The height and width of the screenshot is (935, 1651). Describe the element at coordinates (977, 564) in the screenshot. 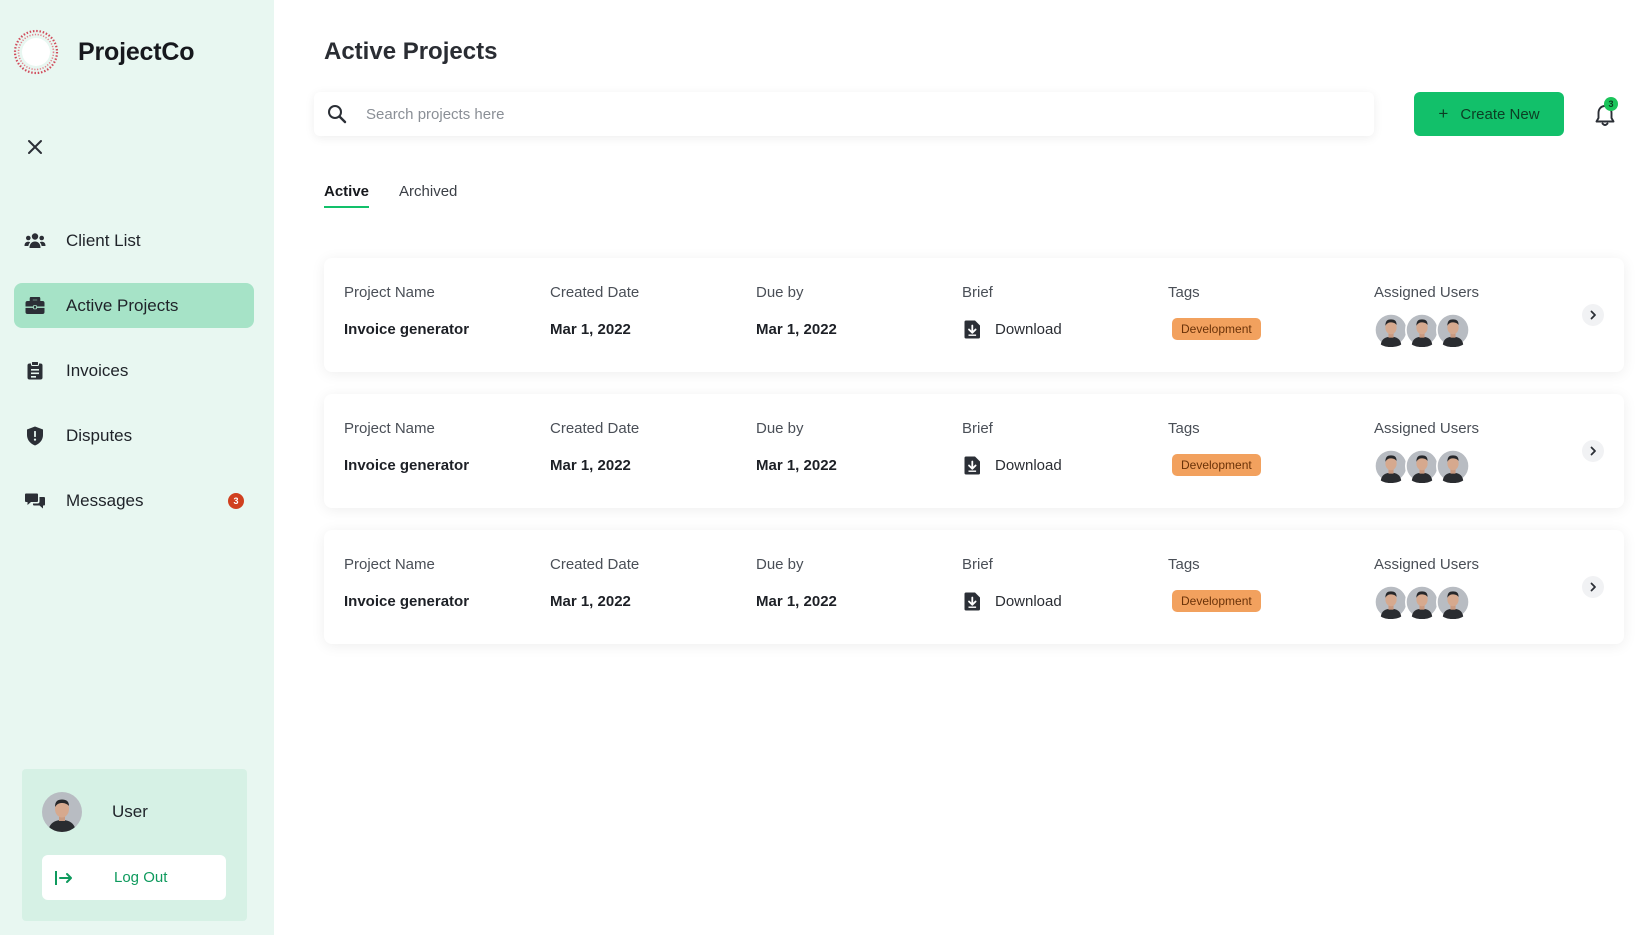

I see `brief-header: Brief` at that location.